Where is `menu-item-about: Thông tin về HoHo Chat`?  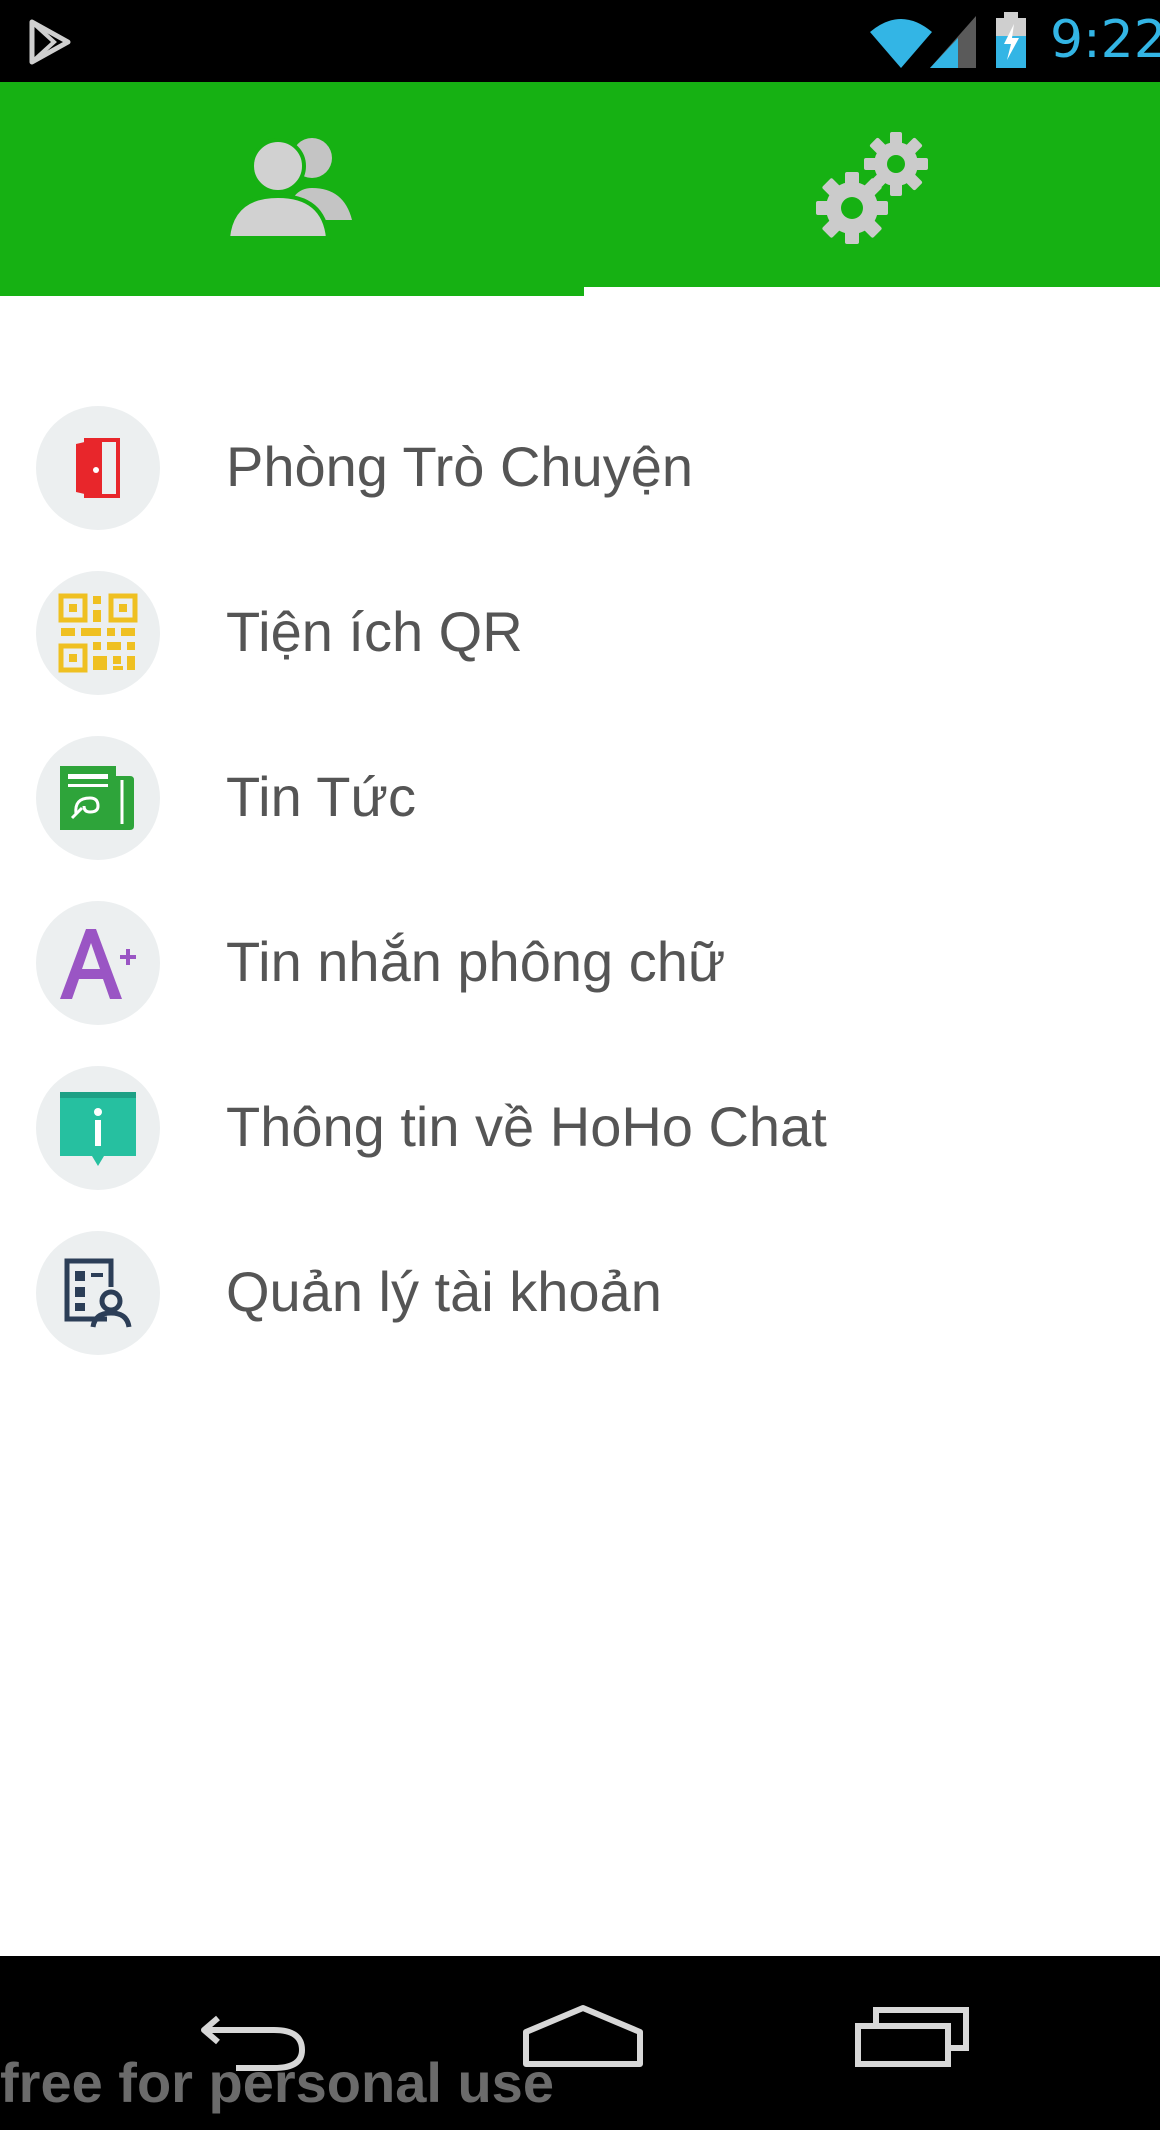
menu-item-about: Thông tin về HoHo Chat is located at coordinates (580, 1130).